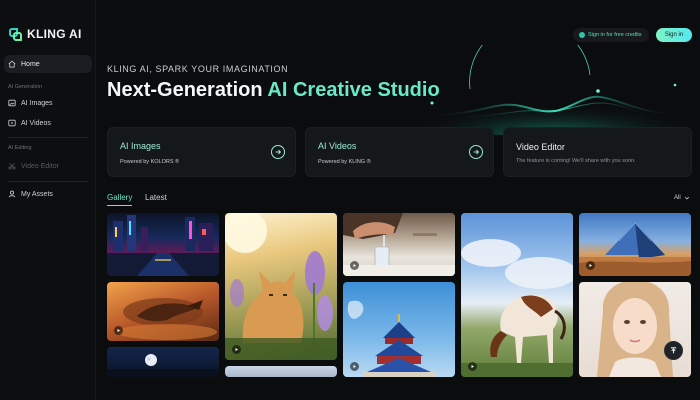  I want to click on kitten-flowers-image, so click(281, 286).